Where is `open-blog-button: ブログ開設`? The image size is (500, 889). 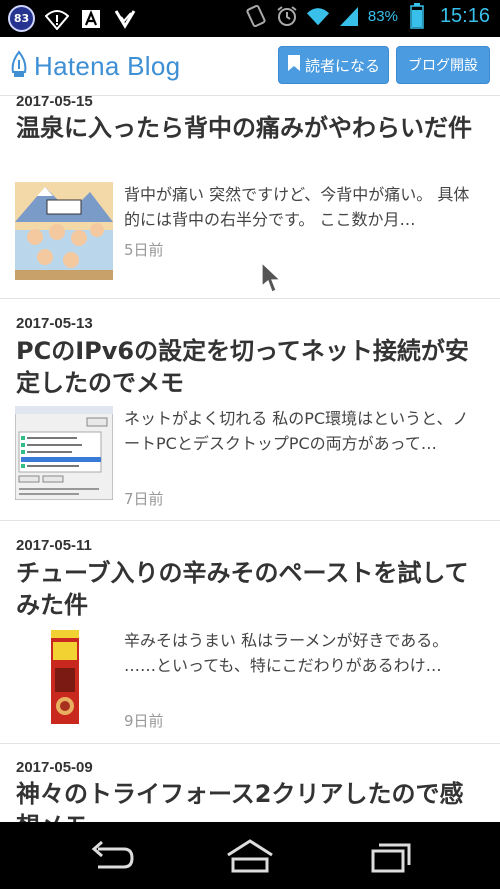
open-blog-button: ブログ開設 is located at coordinates (443, 65).